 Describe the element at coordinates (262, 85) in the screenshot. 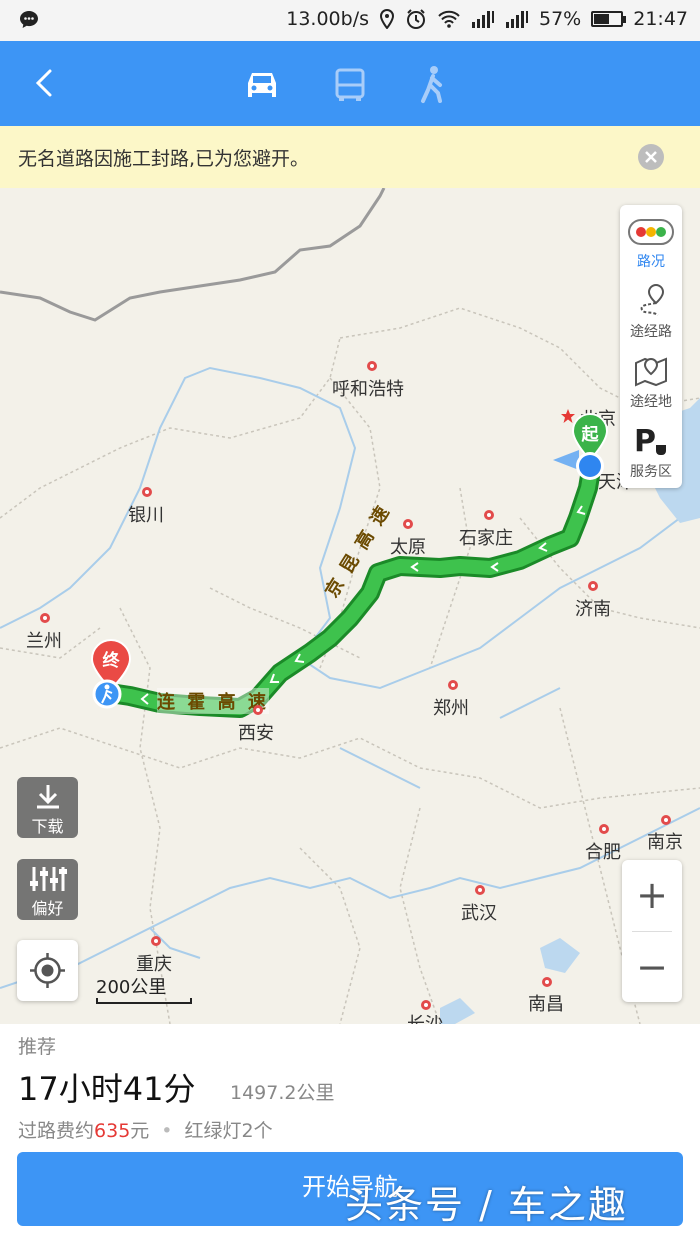

I see `car-icon` at that location.